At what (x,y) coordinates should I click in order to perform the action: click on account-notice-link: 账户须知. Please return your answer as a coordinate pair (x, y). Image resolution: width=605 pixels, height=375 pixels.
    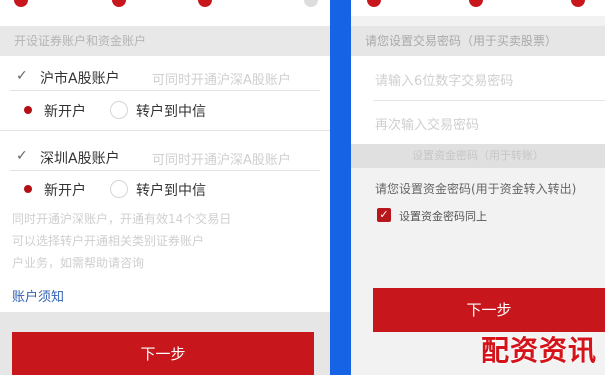
    Looking at the image, I should click on (38, 295).